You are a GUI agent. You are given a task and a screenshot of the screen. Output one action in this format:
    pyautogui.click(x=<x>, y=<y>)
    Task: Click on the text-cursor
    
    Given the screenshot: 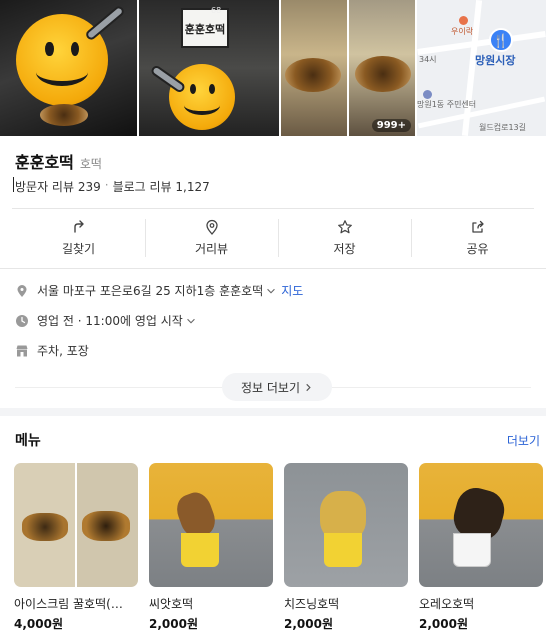 What is the action you would take?
    pyautogui.click(x=13, y=184)
    